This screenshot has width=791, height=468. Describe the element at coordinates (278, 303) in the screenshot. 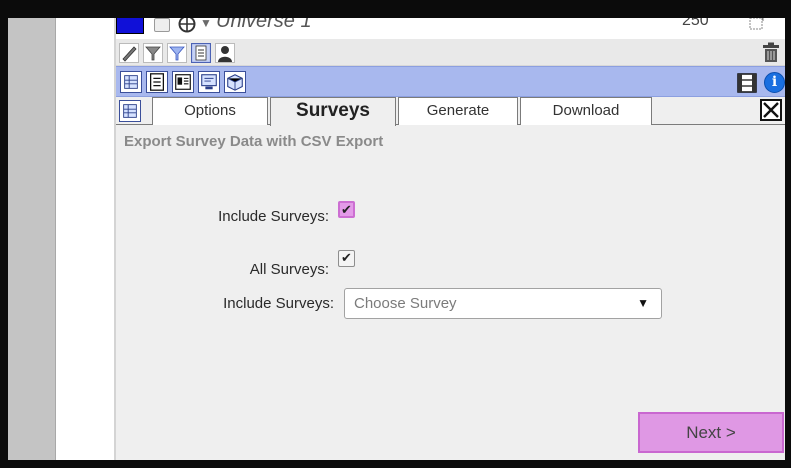

I see `survey-select-label: Include Surveys:` at that location.